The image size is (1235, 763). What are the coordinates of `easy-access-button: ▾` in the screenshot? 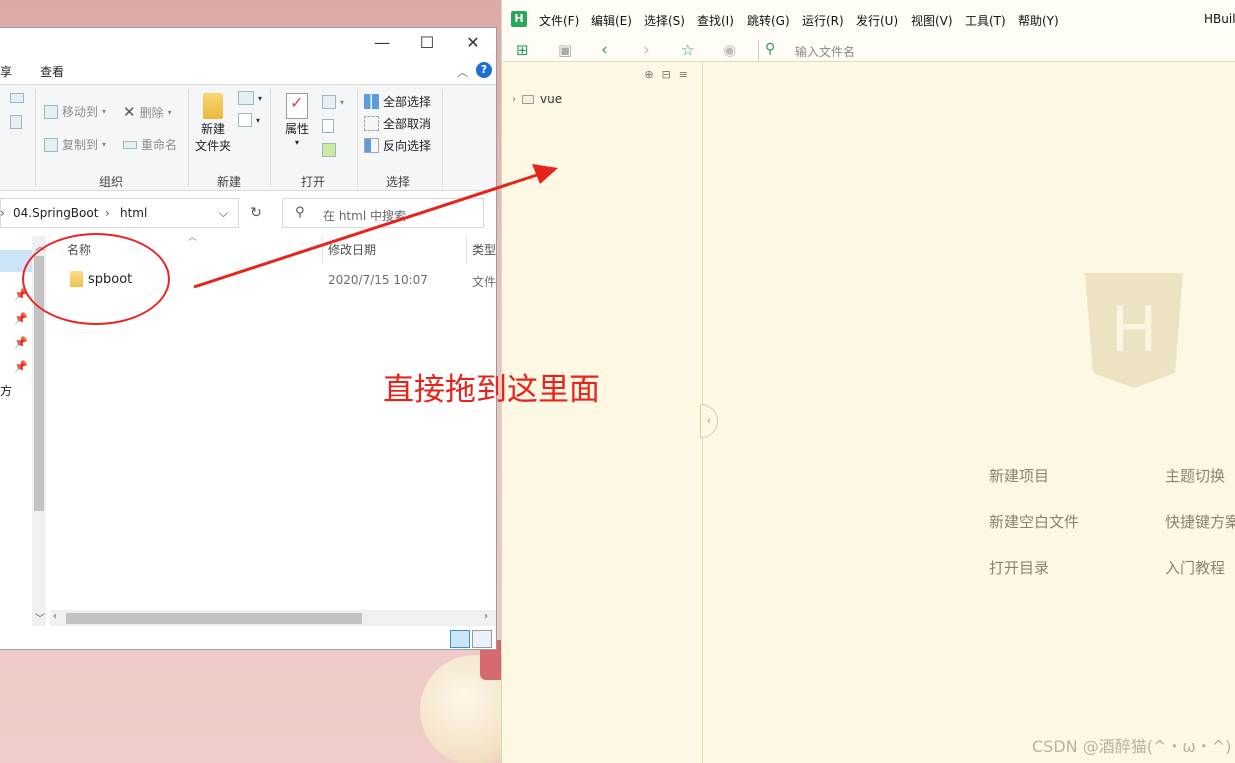 It's located at (249, 120).